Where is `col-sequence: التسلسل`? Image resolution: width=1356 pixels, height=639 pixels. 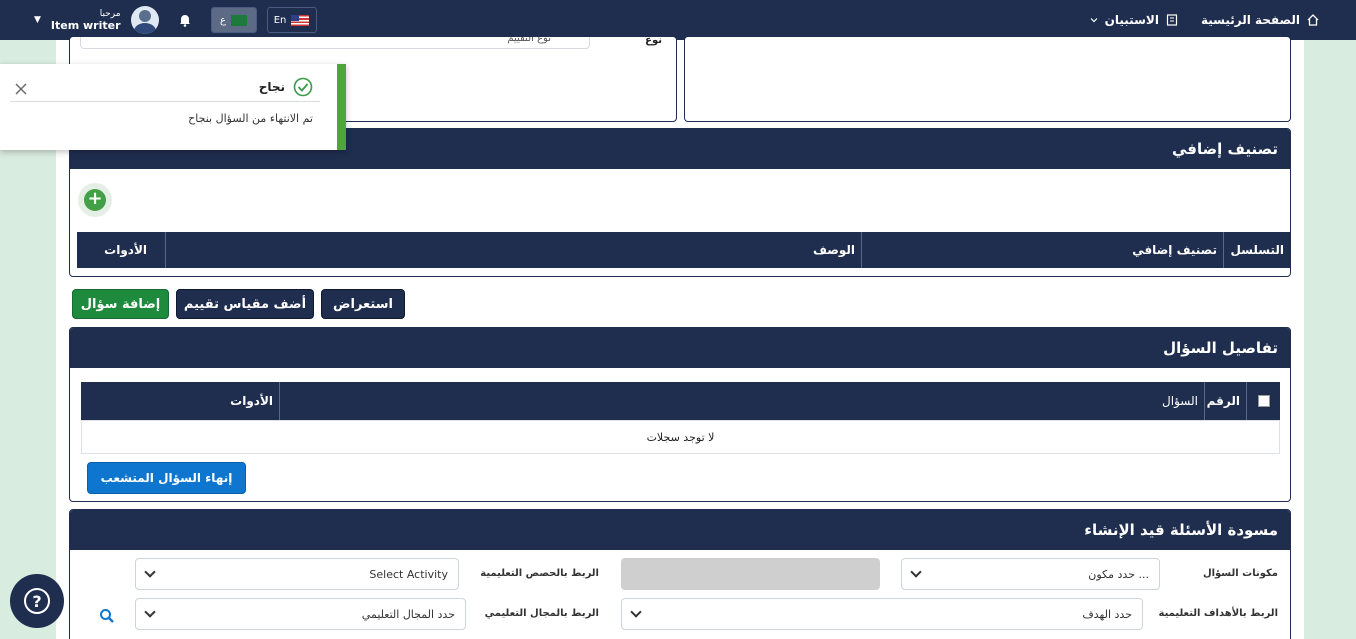
col-sequence: التسلسل is located at coordinates (1256, 250).